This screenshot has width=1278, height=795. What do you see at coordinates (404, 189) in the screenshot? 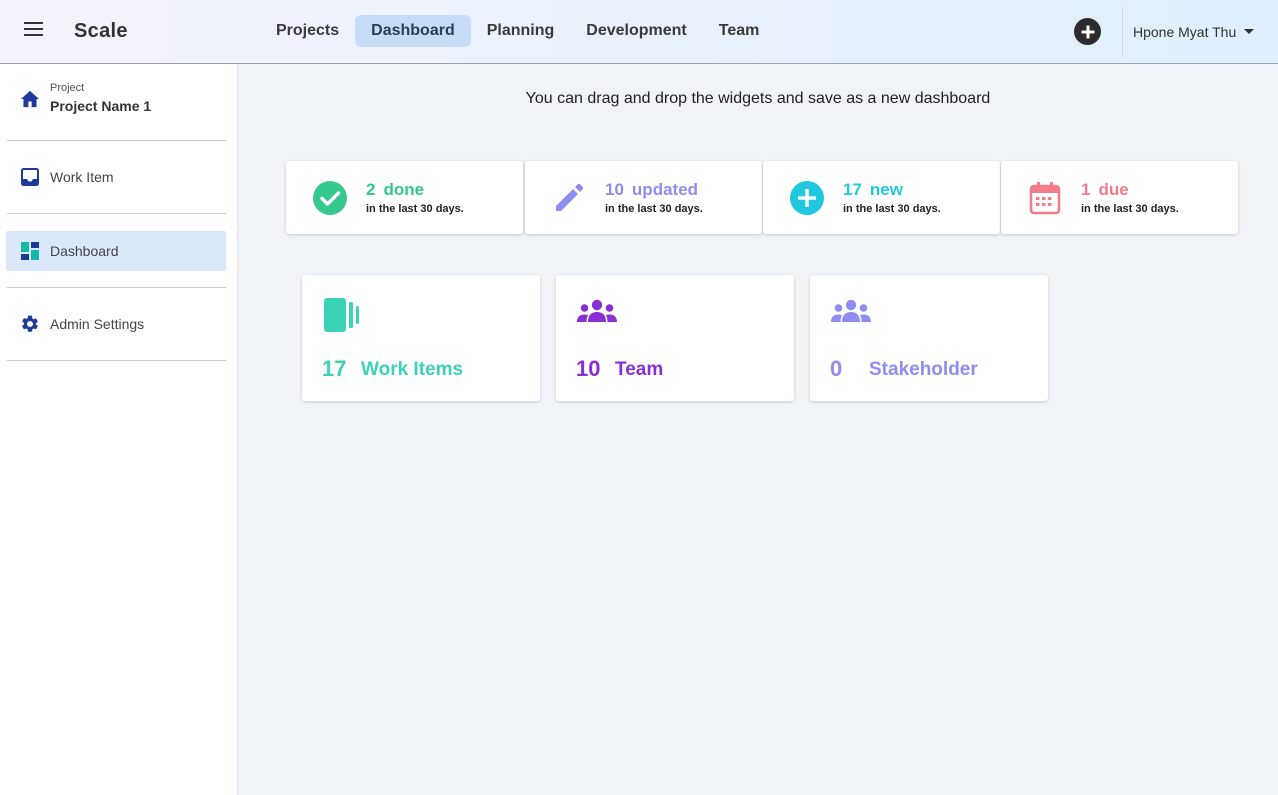
I see `stat-label: done` at bounding box center [404, 189].